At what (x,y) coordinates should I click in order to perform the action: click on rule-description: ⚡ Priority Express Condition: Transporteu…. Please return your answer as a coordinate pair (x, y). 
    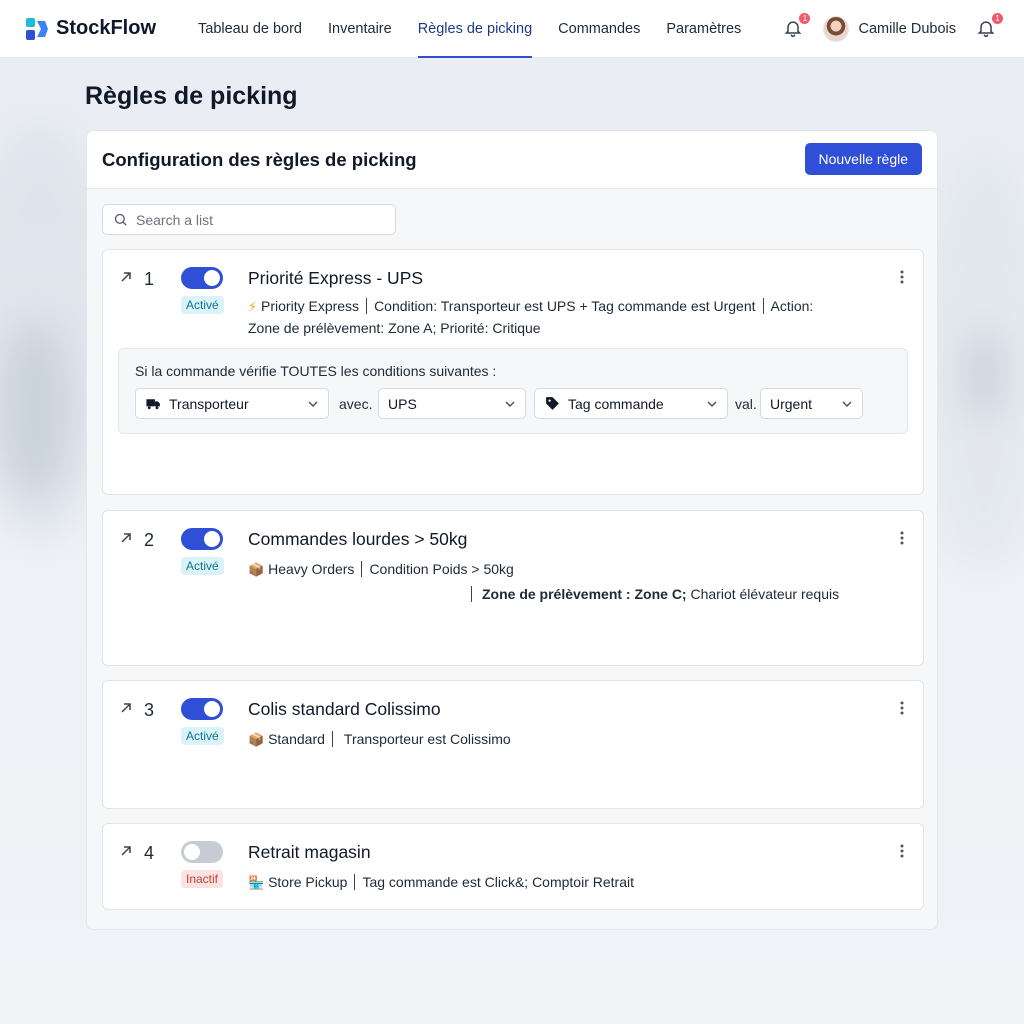
    Looking at the image, I should click on (548, 317).